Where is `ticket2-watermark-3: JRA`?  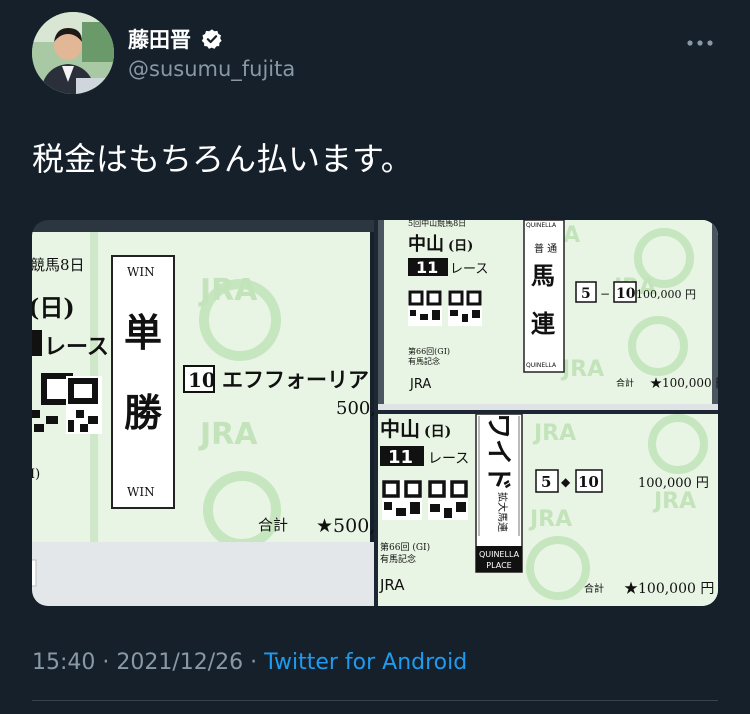 ticket2-watermark-3: JRA is located at coordinates (582, 369).